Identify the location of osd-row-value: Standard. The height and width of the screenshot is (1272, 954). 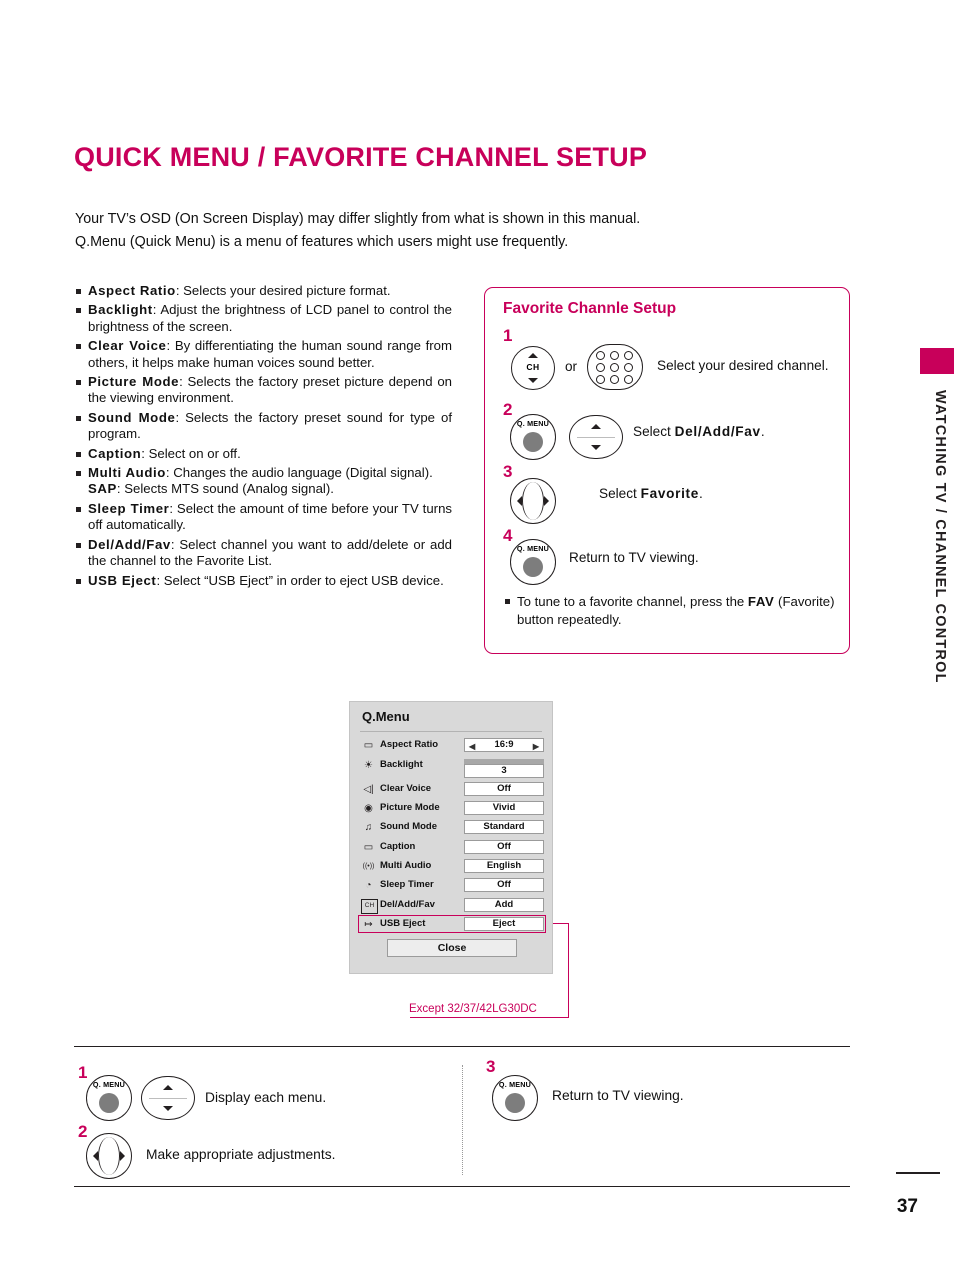
(504, 827).